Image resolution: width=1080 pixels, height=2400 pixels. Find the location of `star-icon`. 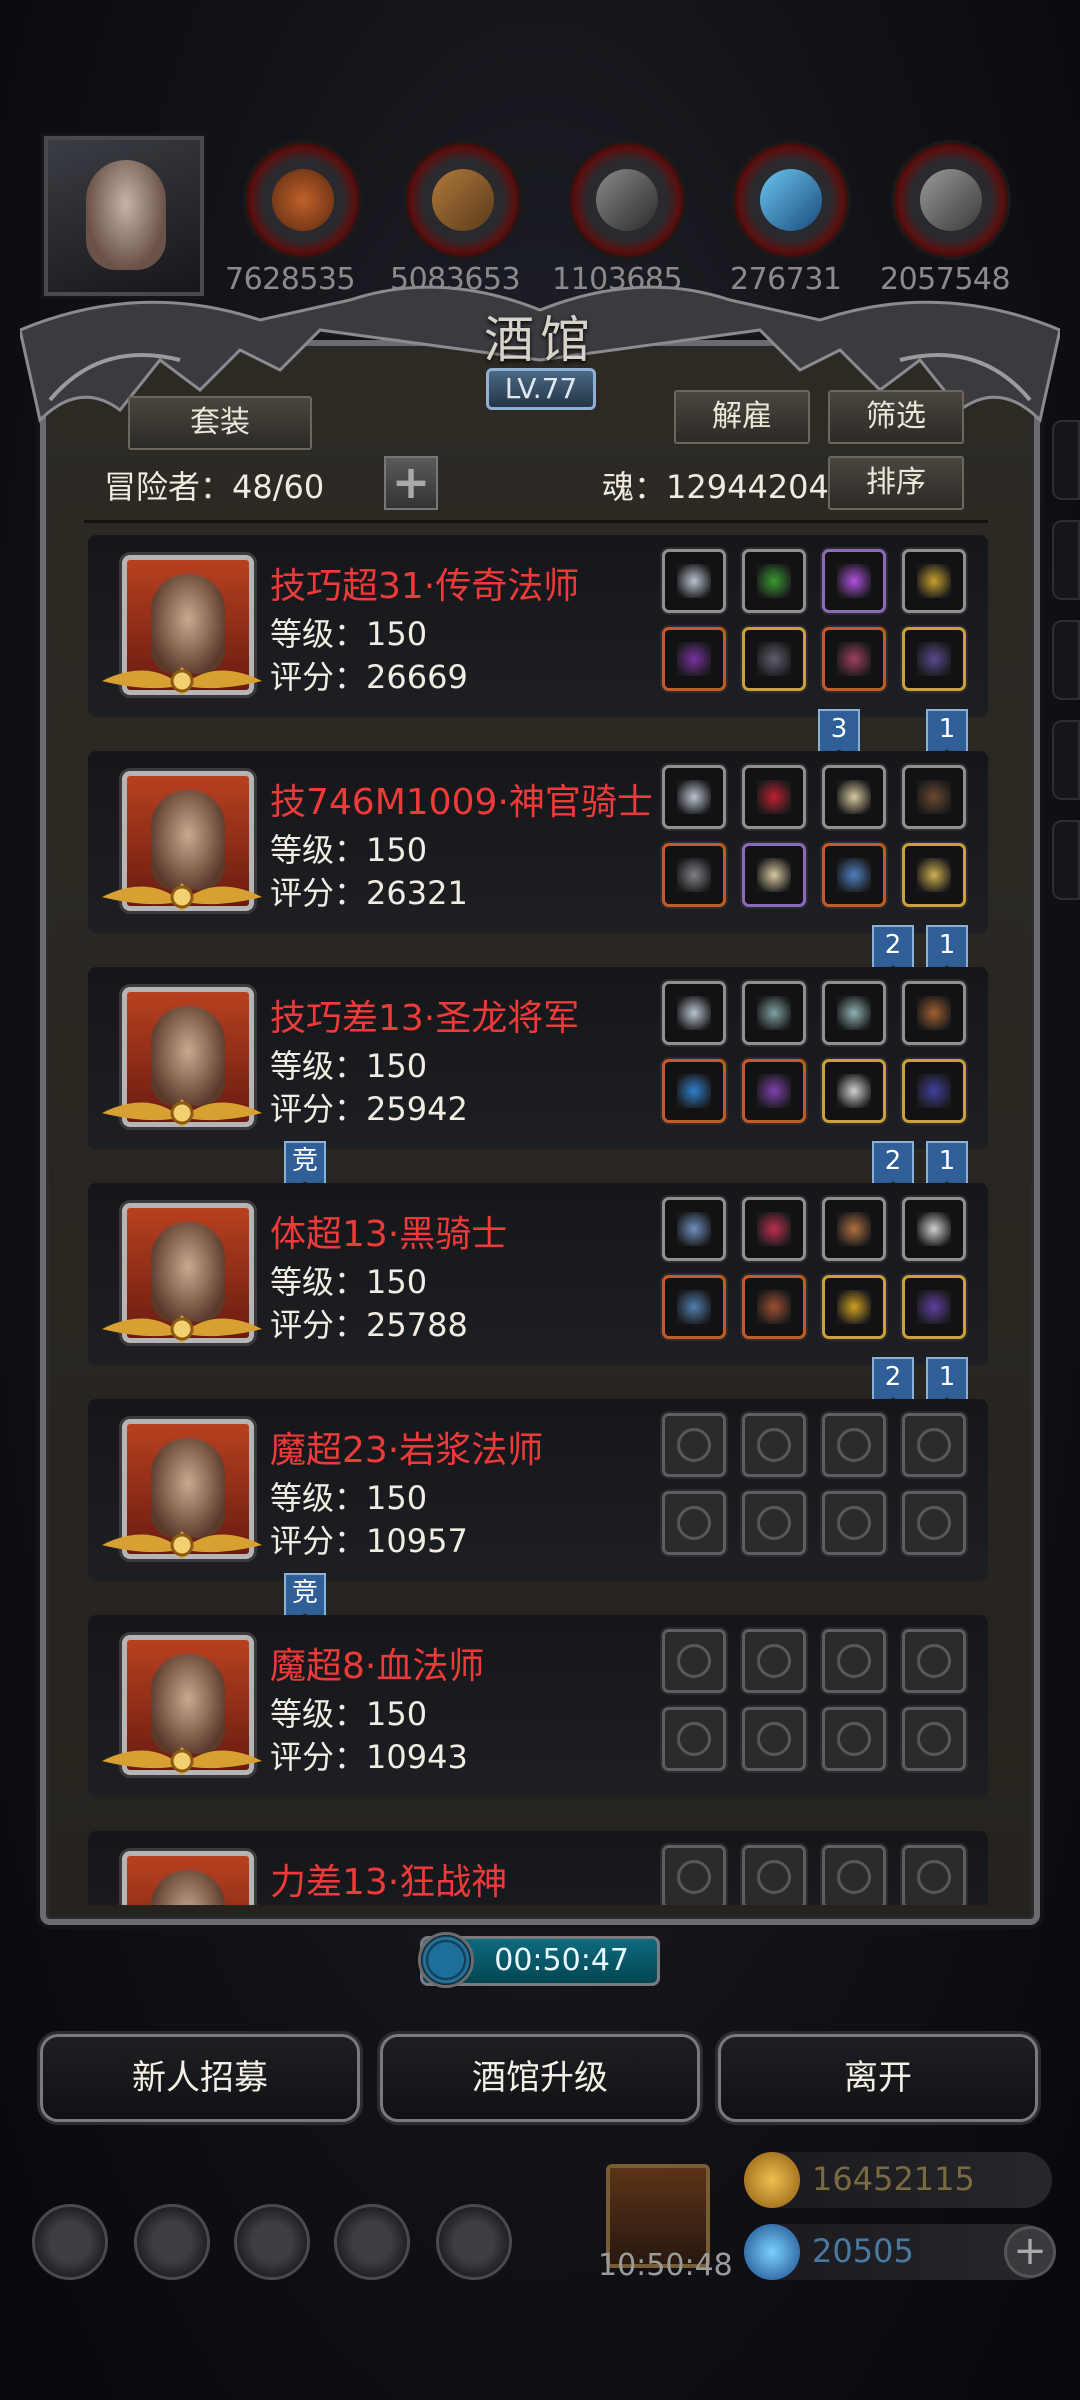

star-icon is located at coordinates (172, 2242).